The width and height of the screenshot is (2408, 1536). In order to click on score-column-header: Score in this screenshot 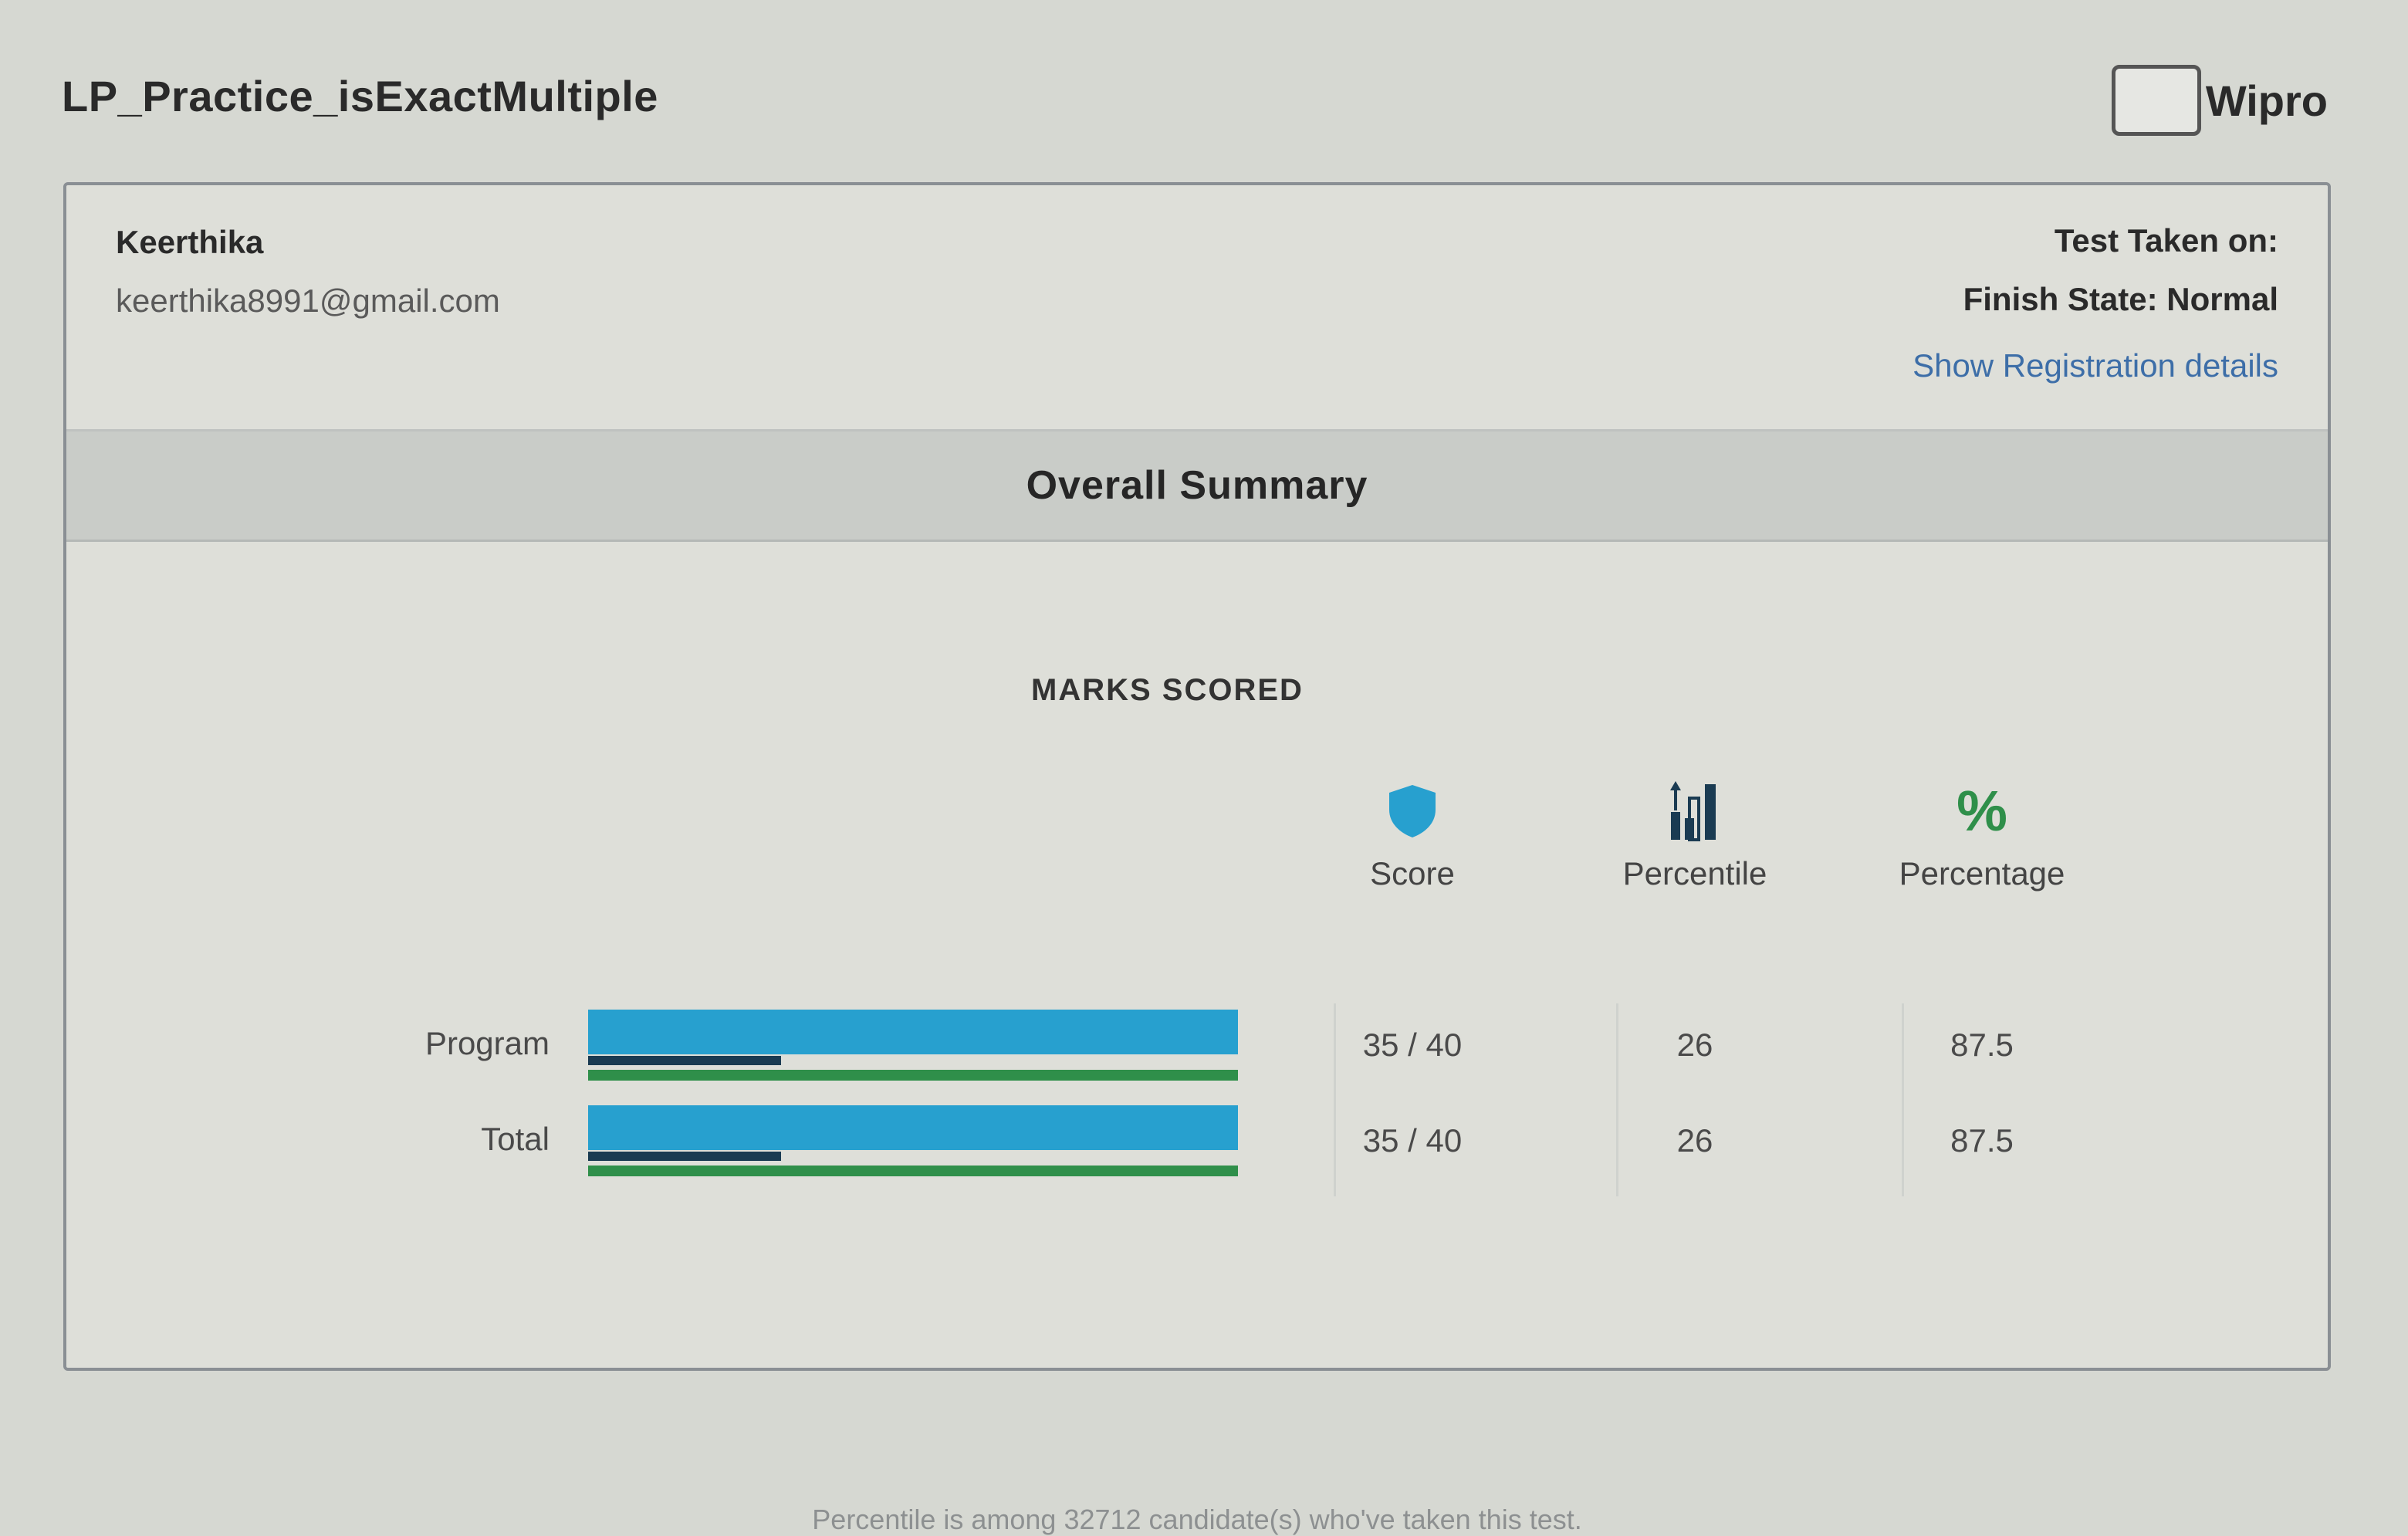, I will do `click(1412, 835)`.